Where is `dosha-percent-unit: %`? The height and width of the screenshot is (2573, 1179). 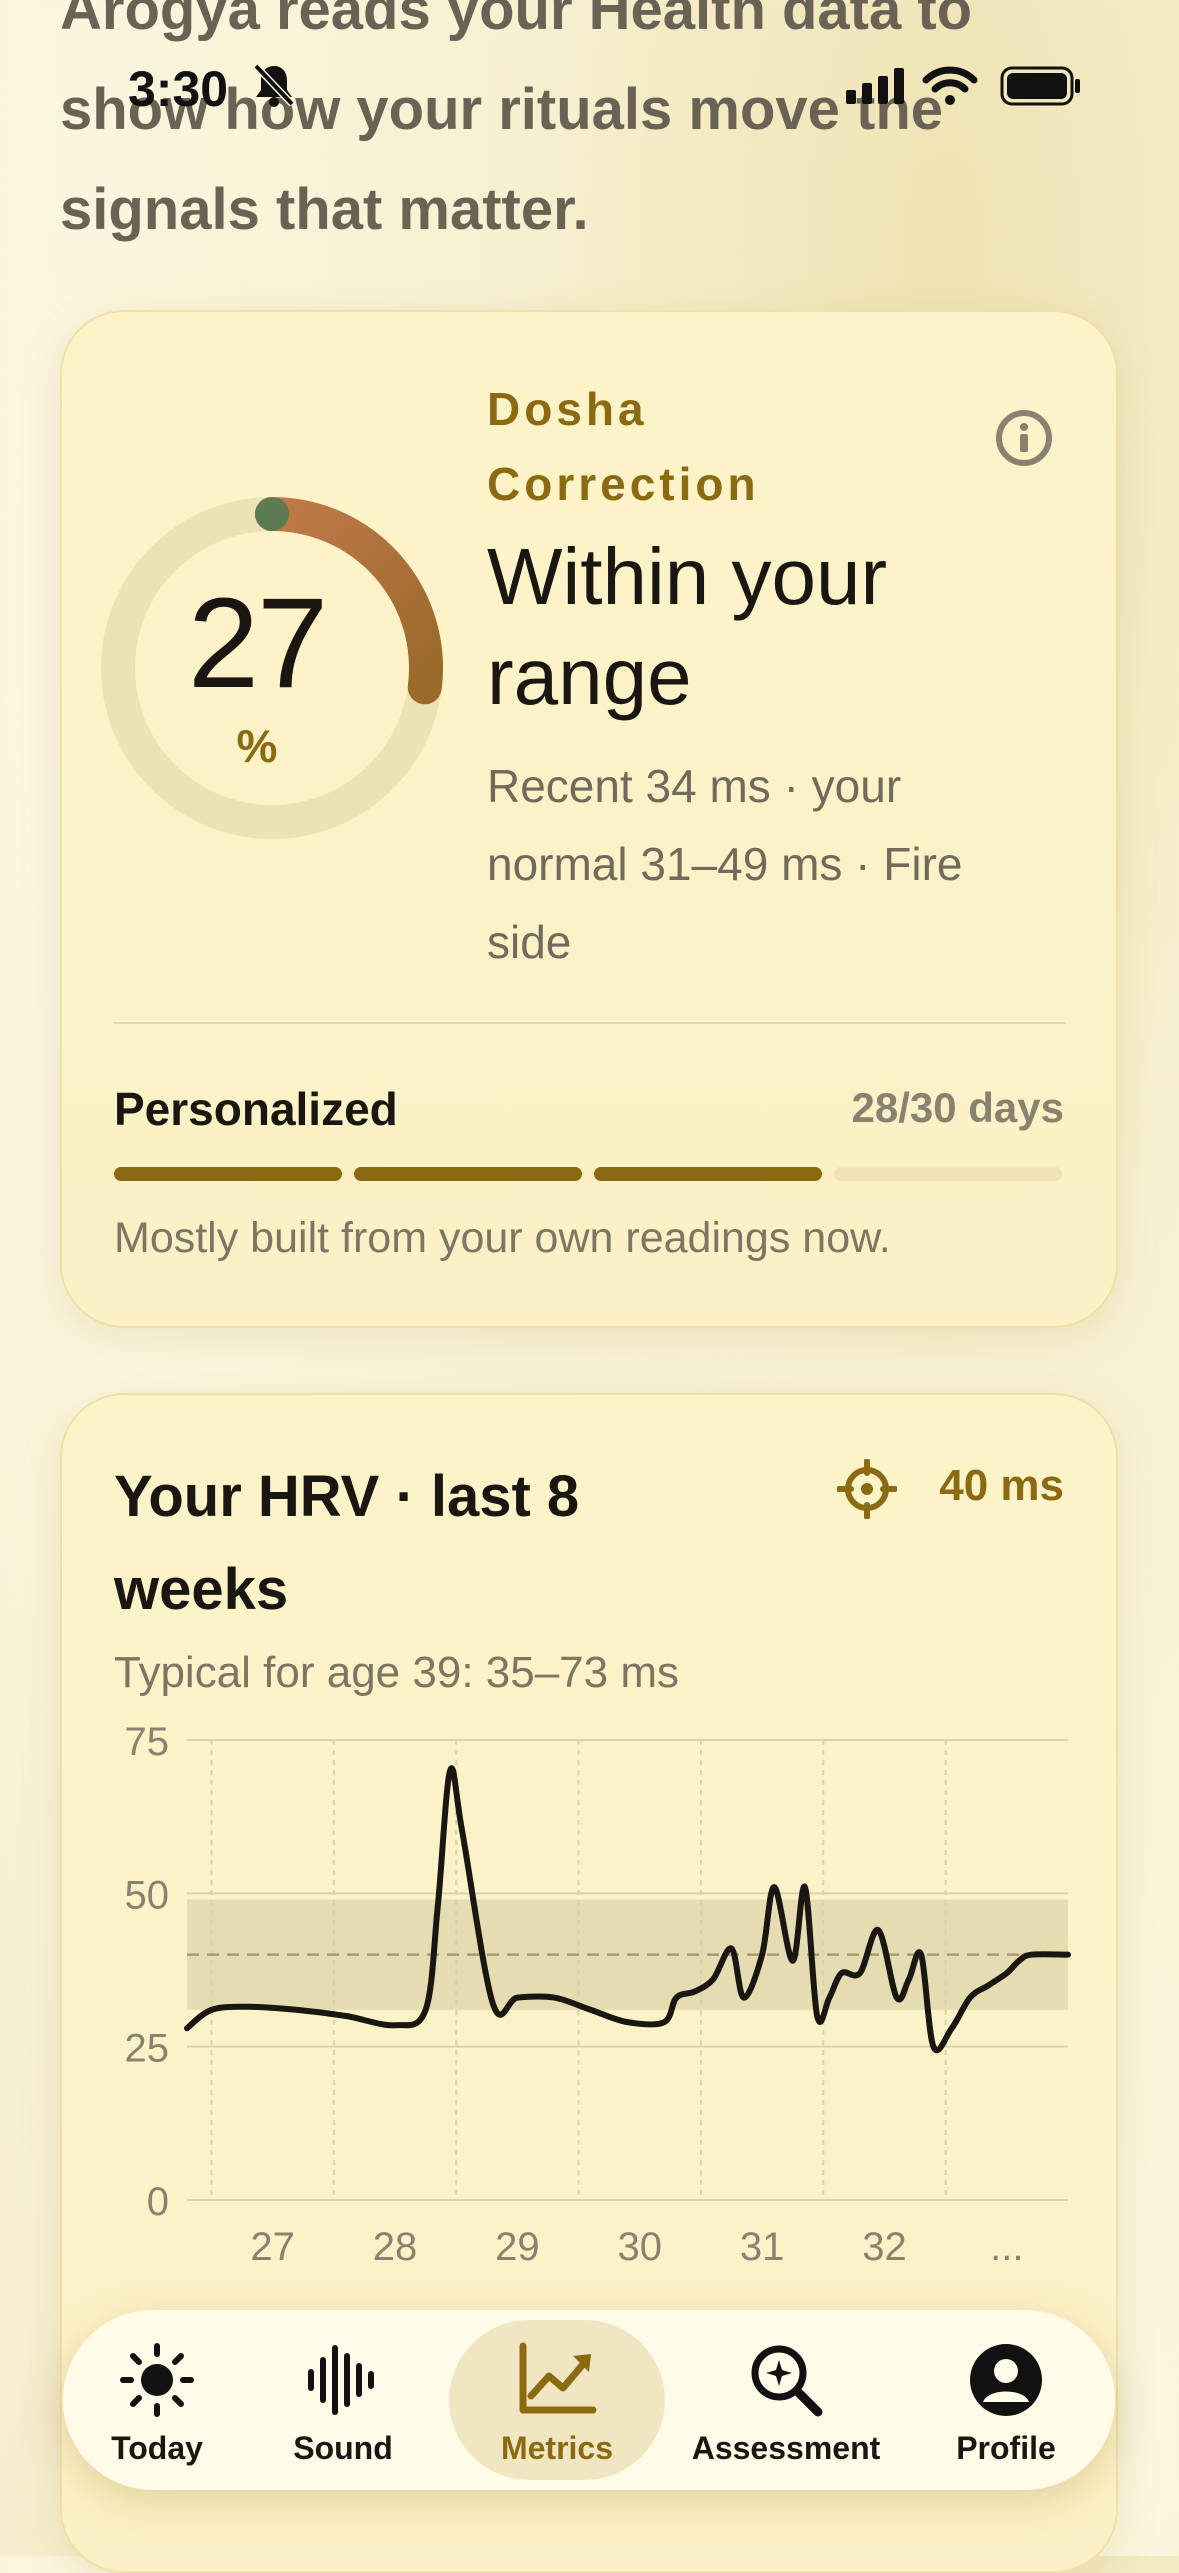 dosha-percent-unit: % is located at coordinates (257, 746).